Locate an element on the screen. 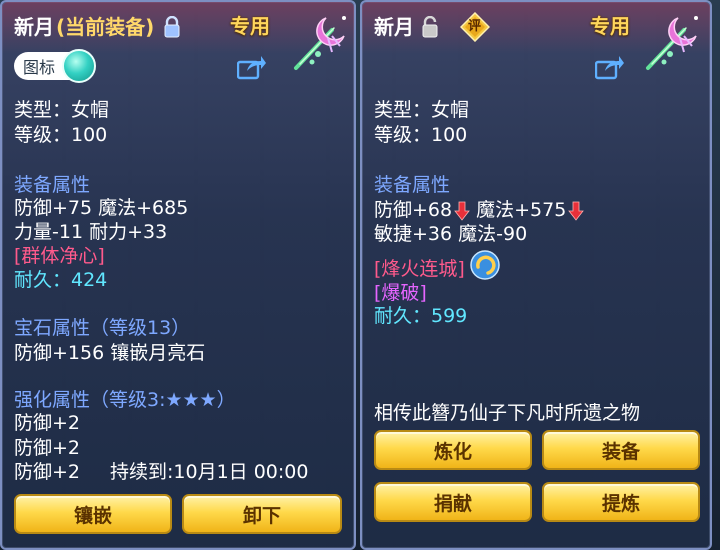 The height and width of the screenshot is (550, 720). enhance-duration: 持续到:10月1日 00:00 is located at coordinates (209, 472).